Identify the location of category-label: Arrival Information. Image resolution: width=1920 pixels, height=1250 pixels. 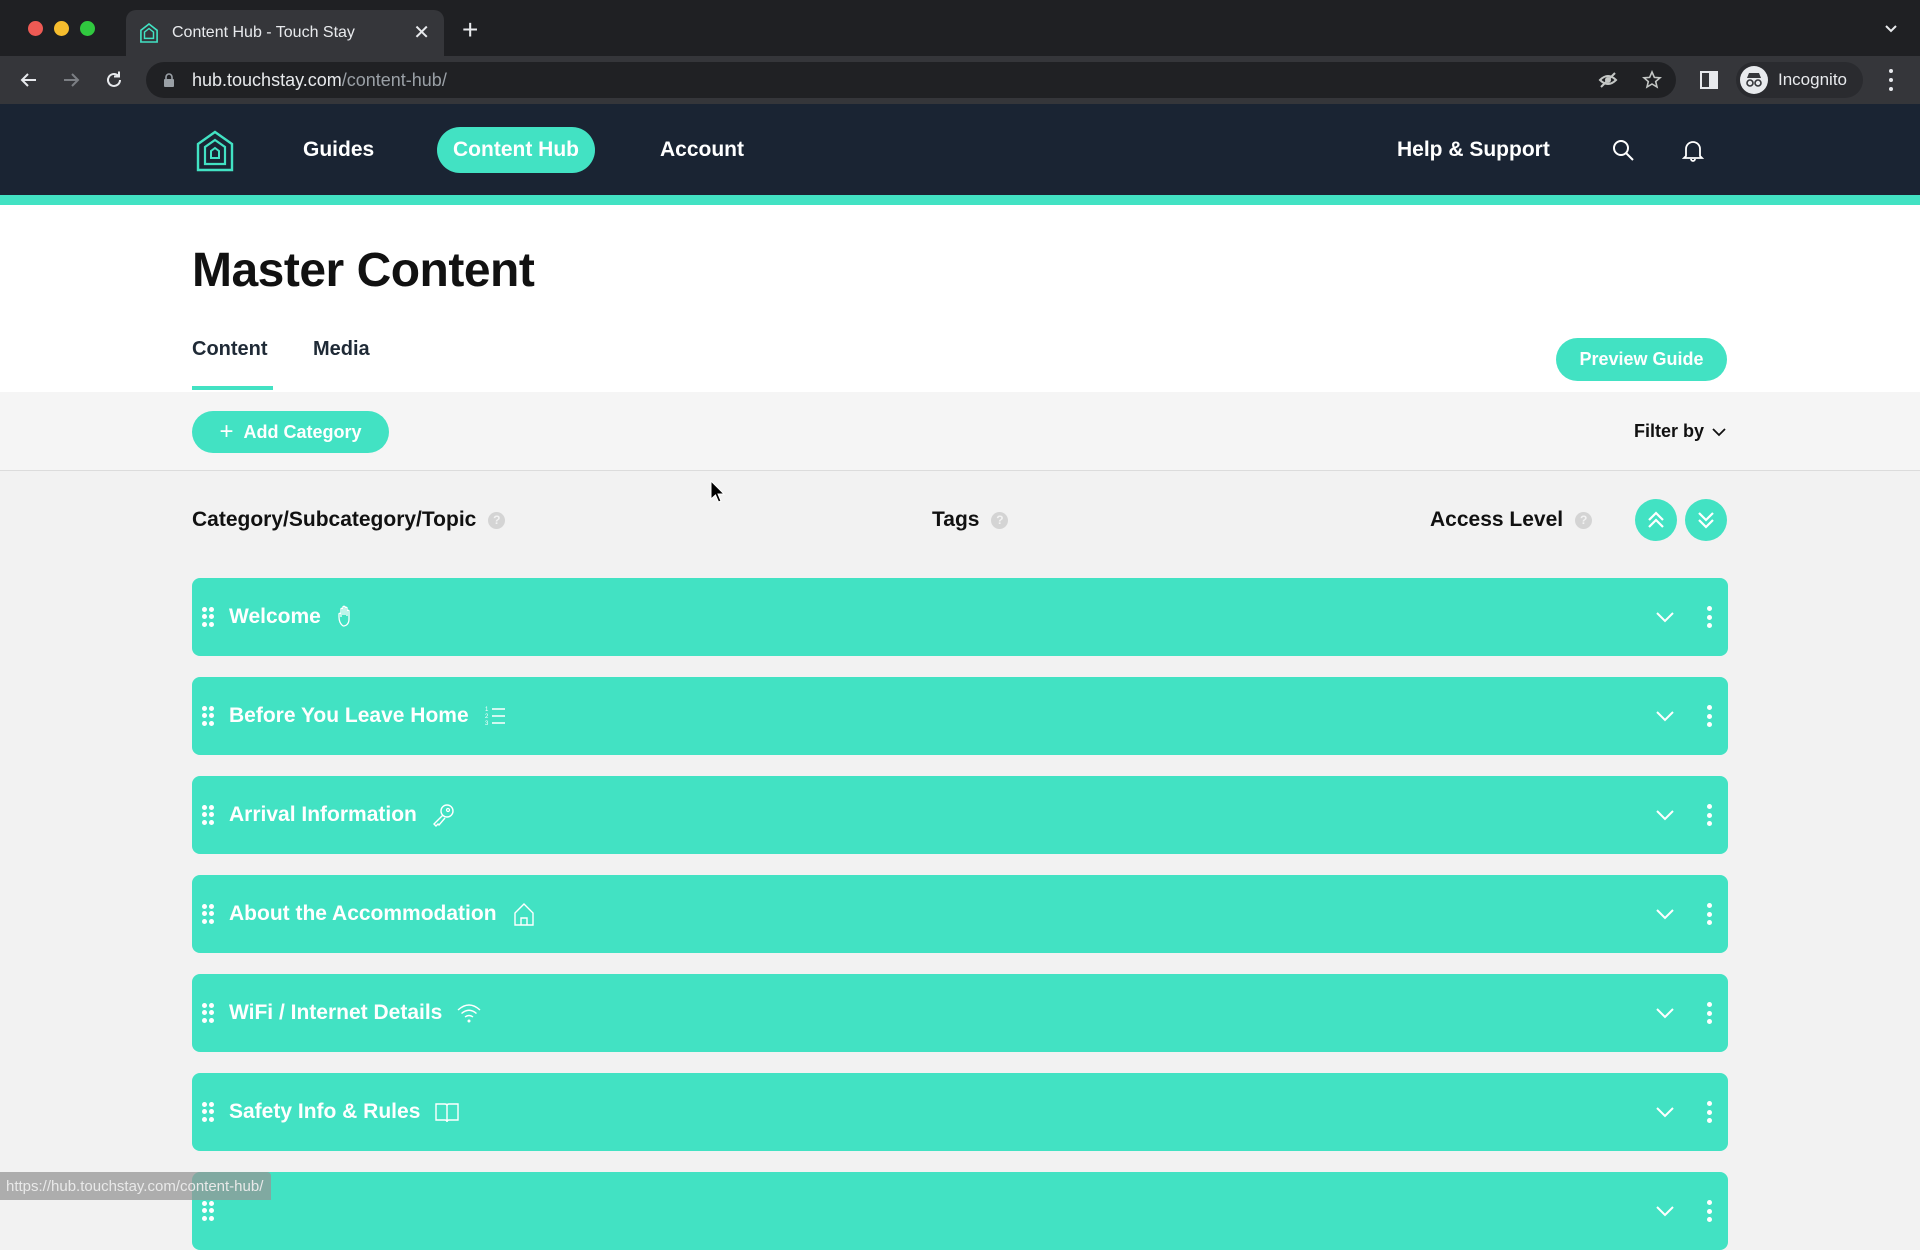
(323, 814).